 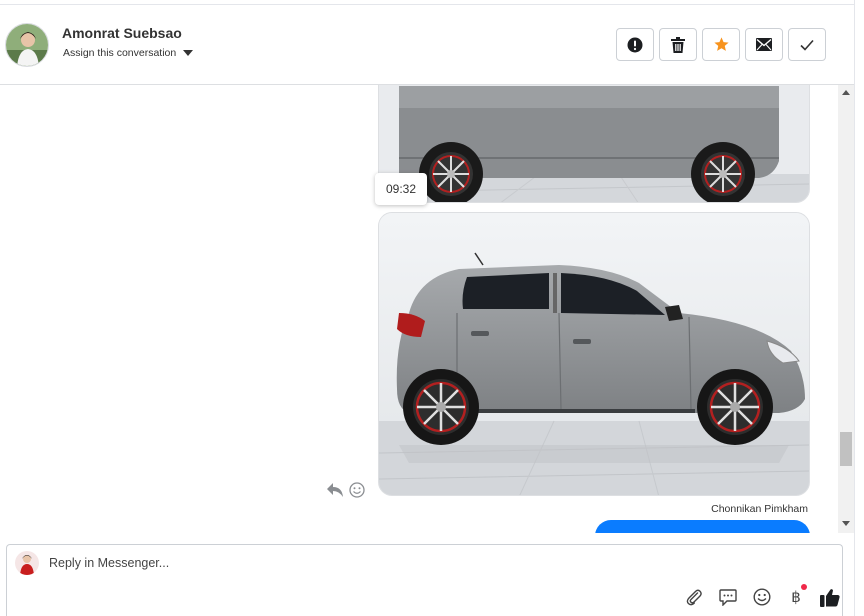 I want to click on panel-edge, so click(x=859, y=308).